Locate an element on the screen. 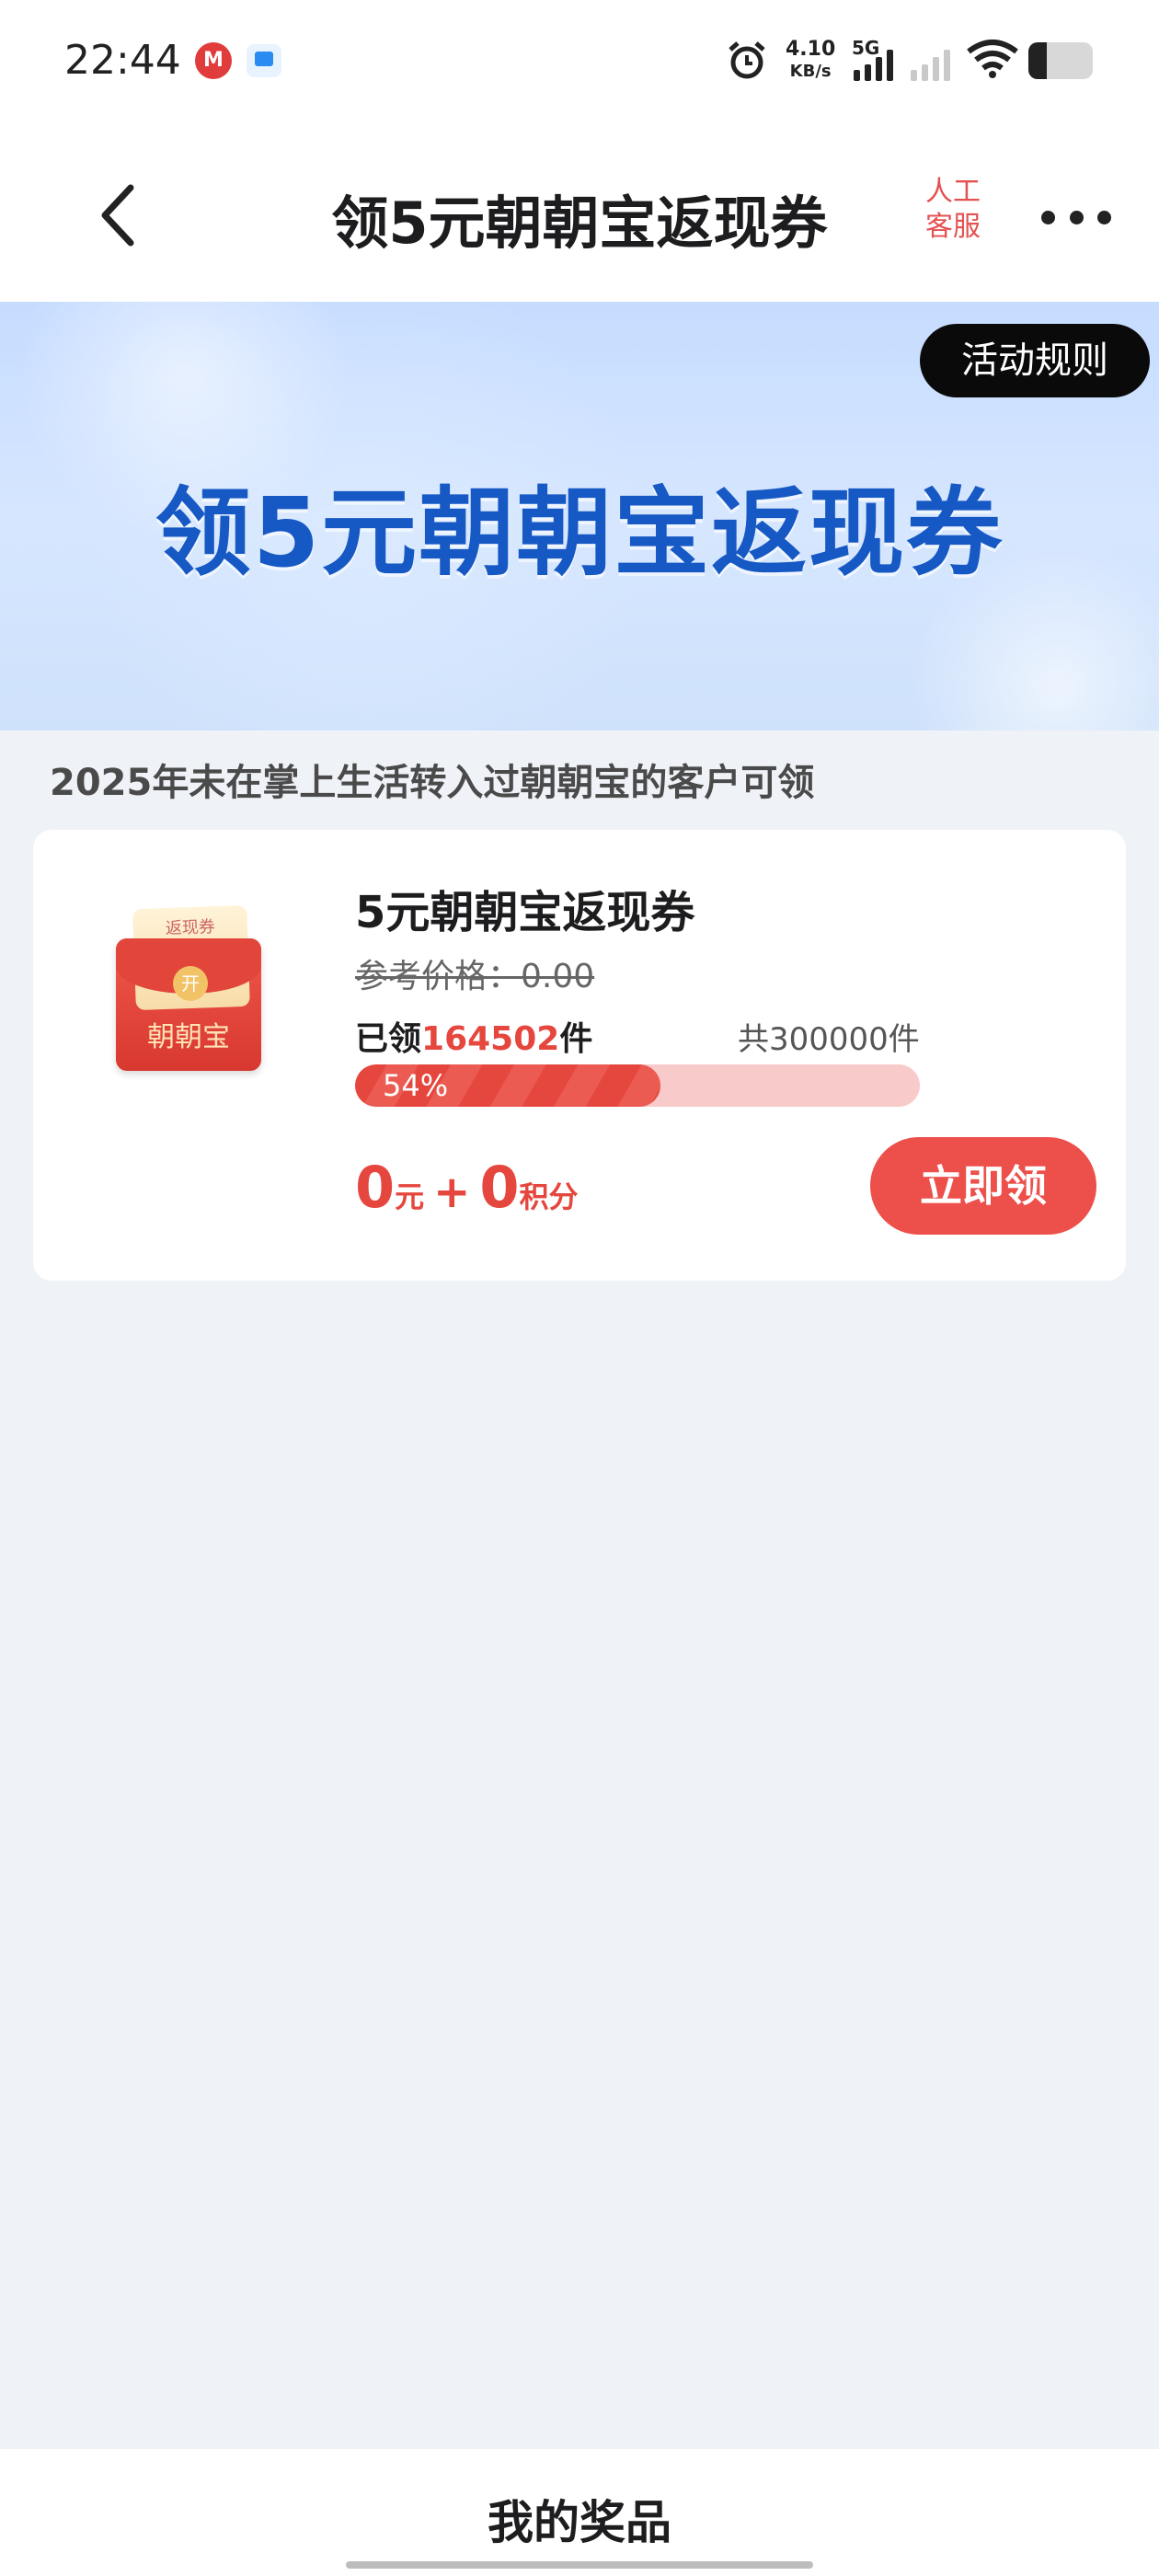  eligibility-text: 2025年未在掌上生活转入过朝朝宝的客户可领 is located at coordinates (432, 783).